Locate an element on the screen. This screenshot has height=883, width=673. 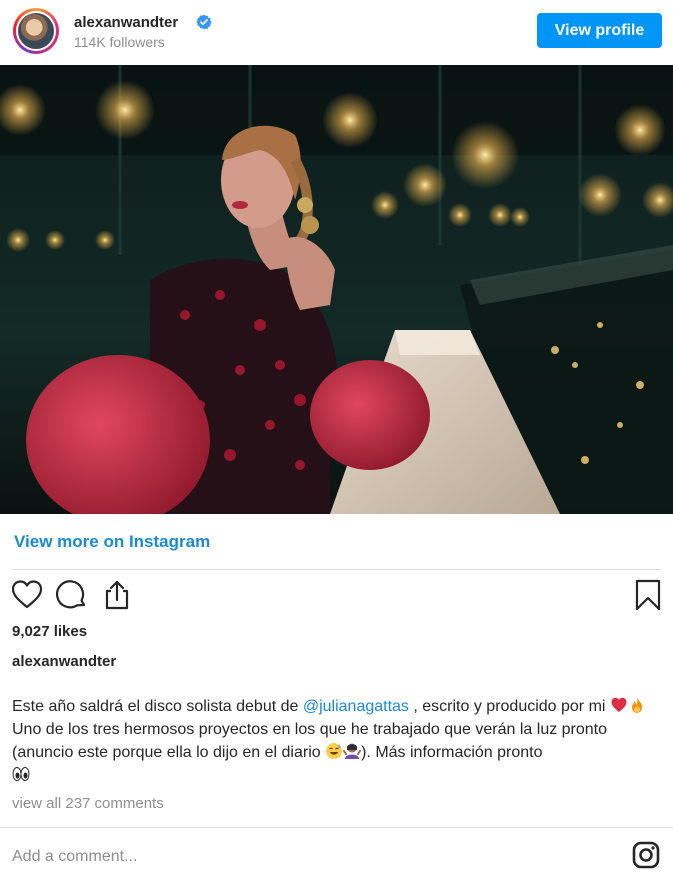
fire-emoji-icon is located at coordinates (636, 705).